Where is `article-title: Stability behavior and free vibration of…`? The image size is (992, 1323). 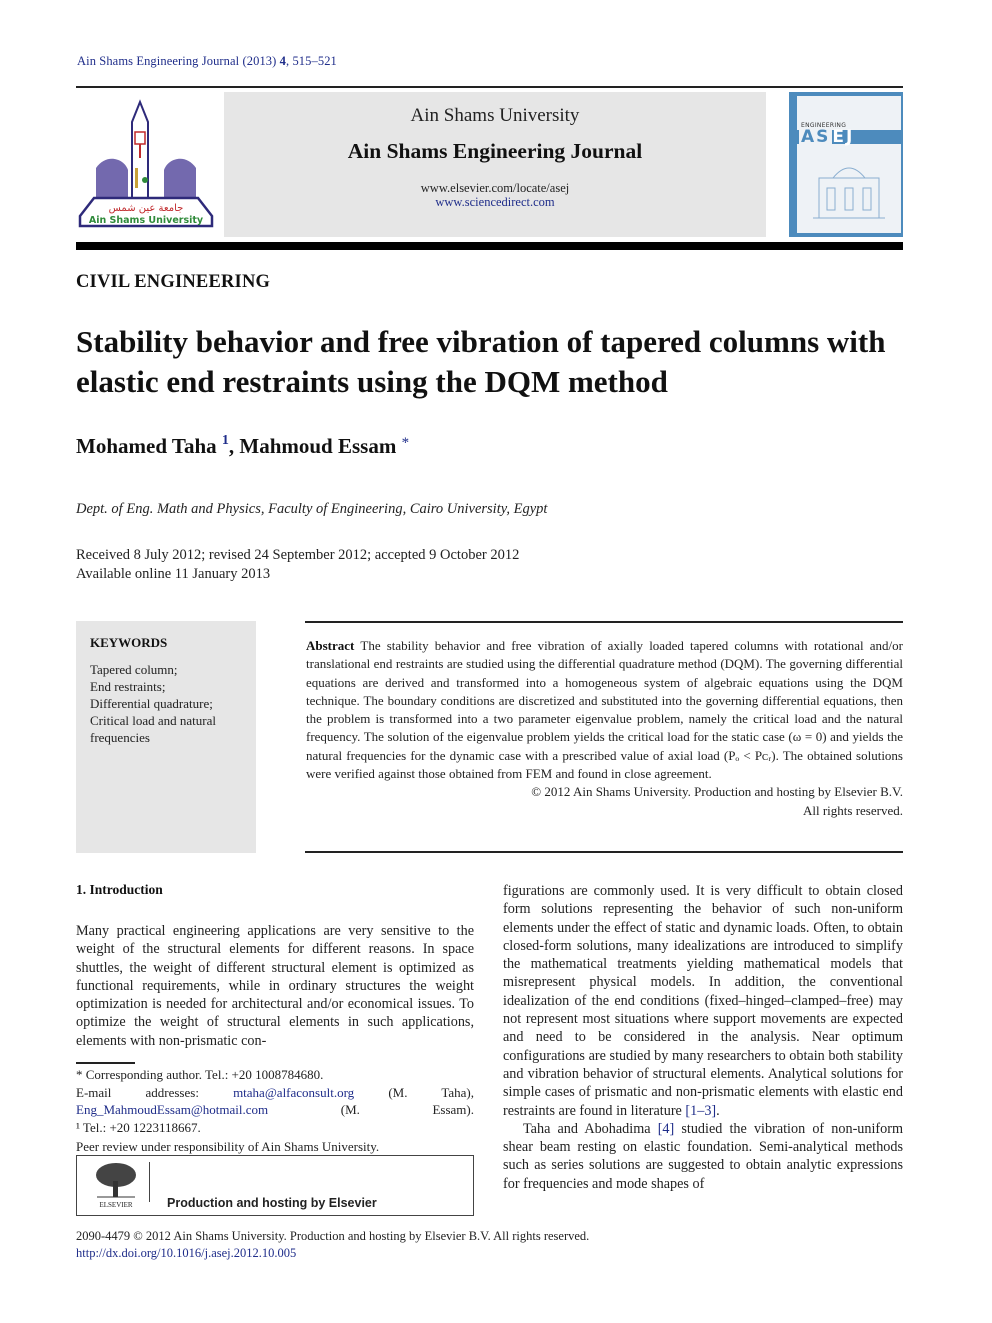
article-title: Stability behavior and free vibration of… is located at coordinates (481, 361).